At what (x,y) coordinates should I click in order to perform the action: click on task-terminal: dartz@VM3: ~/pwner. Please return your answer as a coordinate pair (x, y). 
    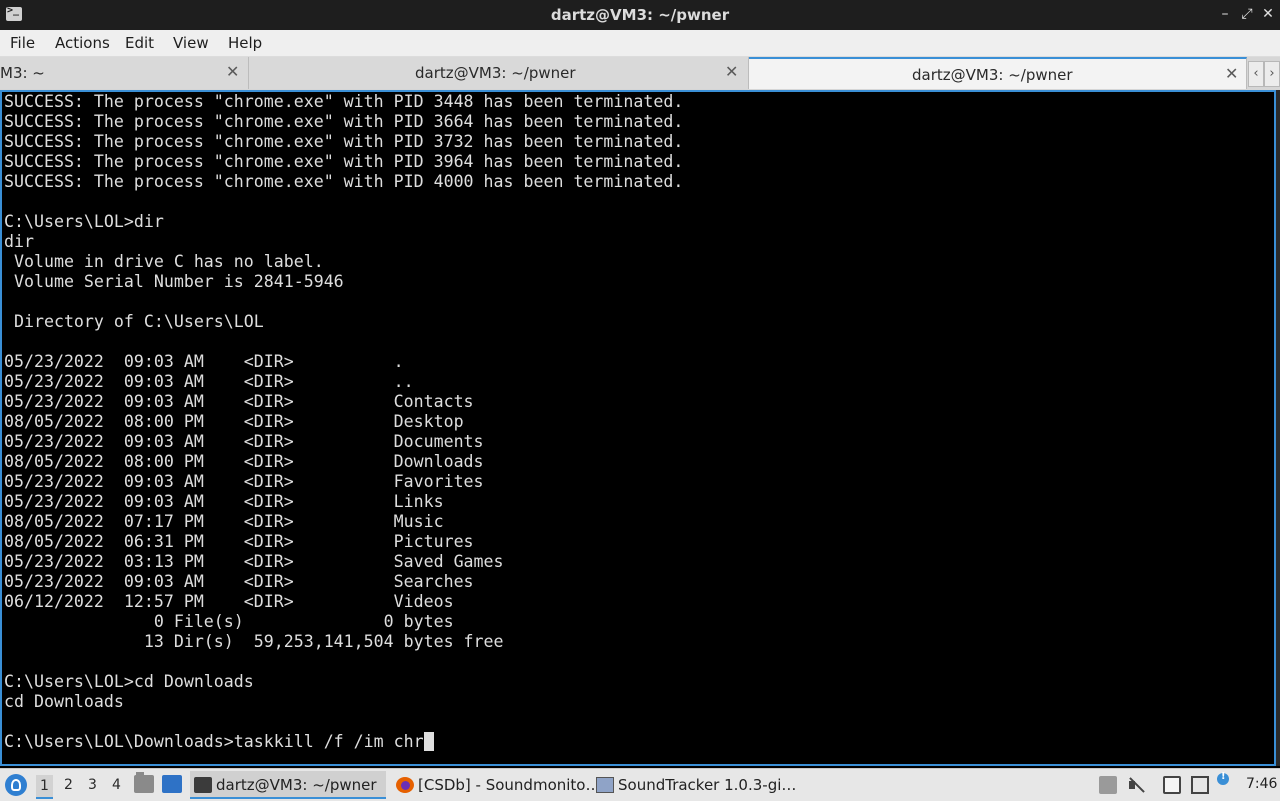
    Looking at the image, I should click on (288, 785).